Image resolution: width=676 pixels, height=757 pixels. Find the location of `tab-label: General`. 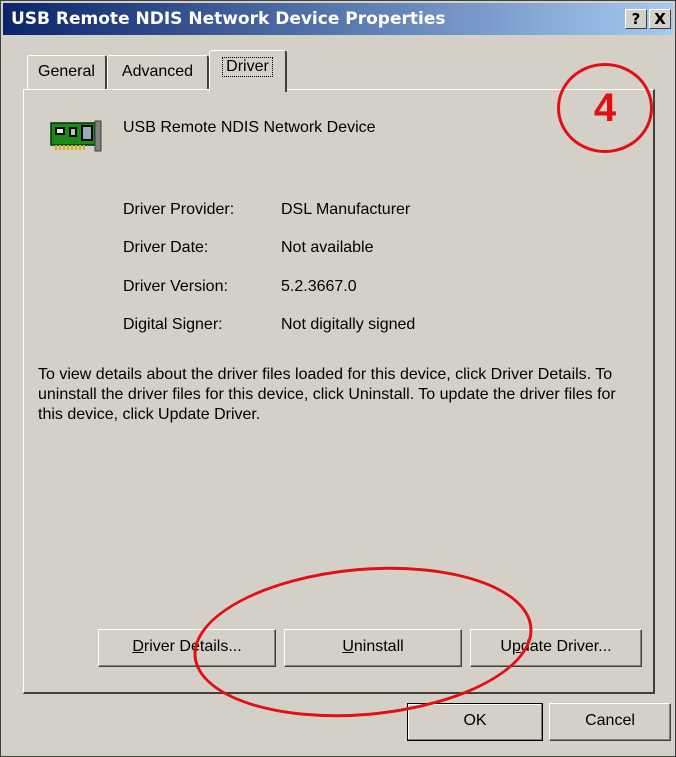

tab-label: General is located at coordinates (66, 71).